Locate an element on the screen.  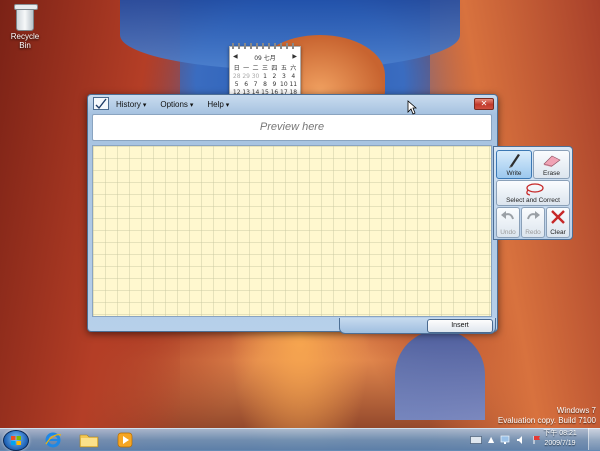
preview-area: Preview here is located at coordinates (292, 127).